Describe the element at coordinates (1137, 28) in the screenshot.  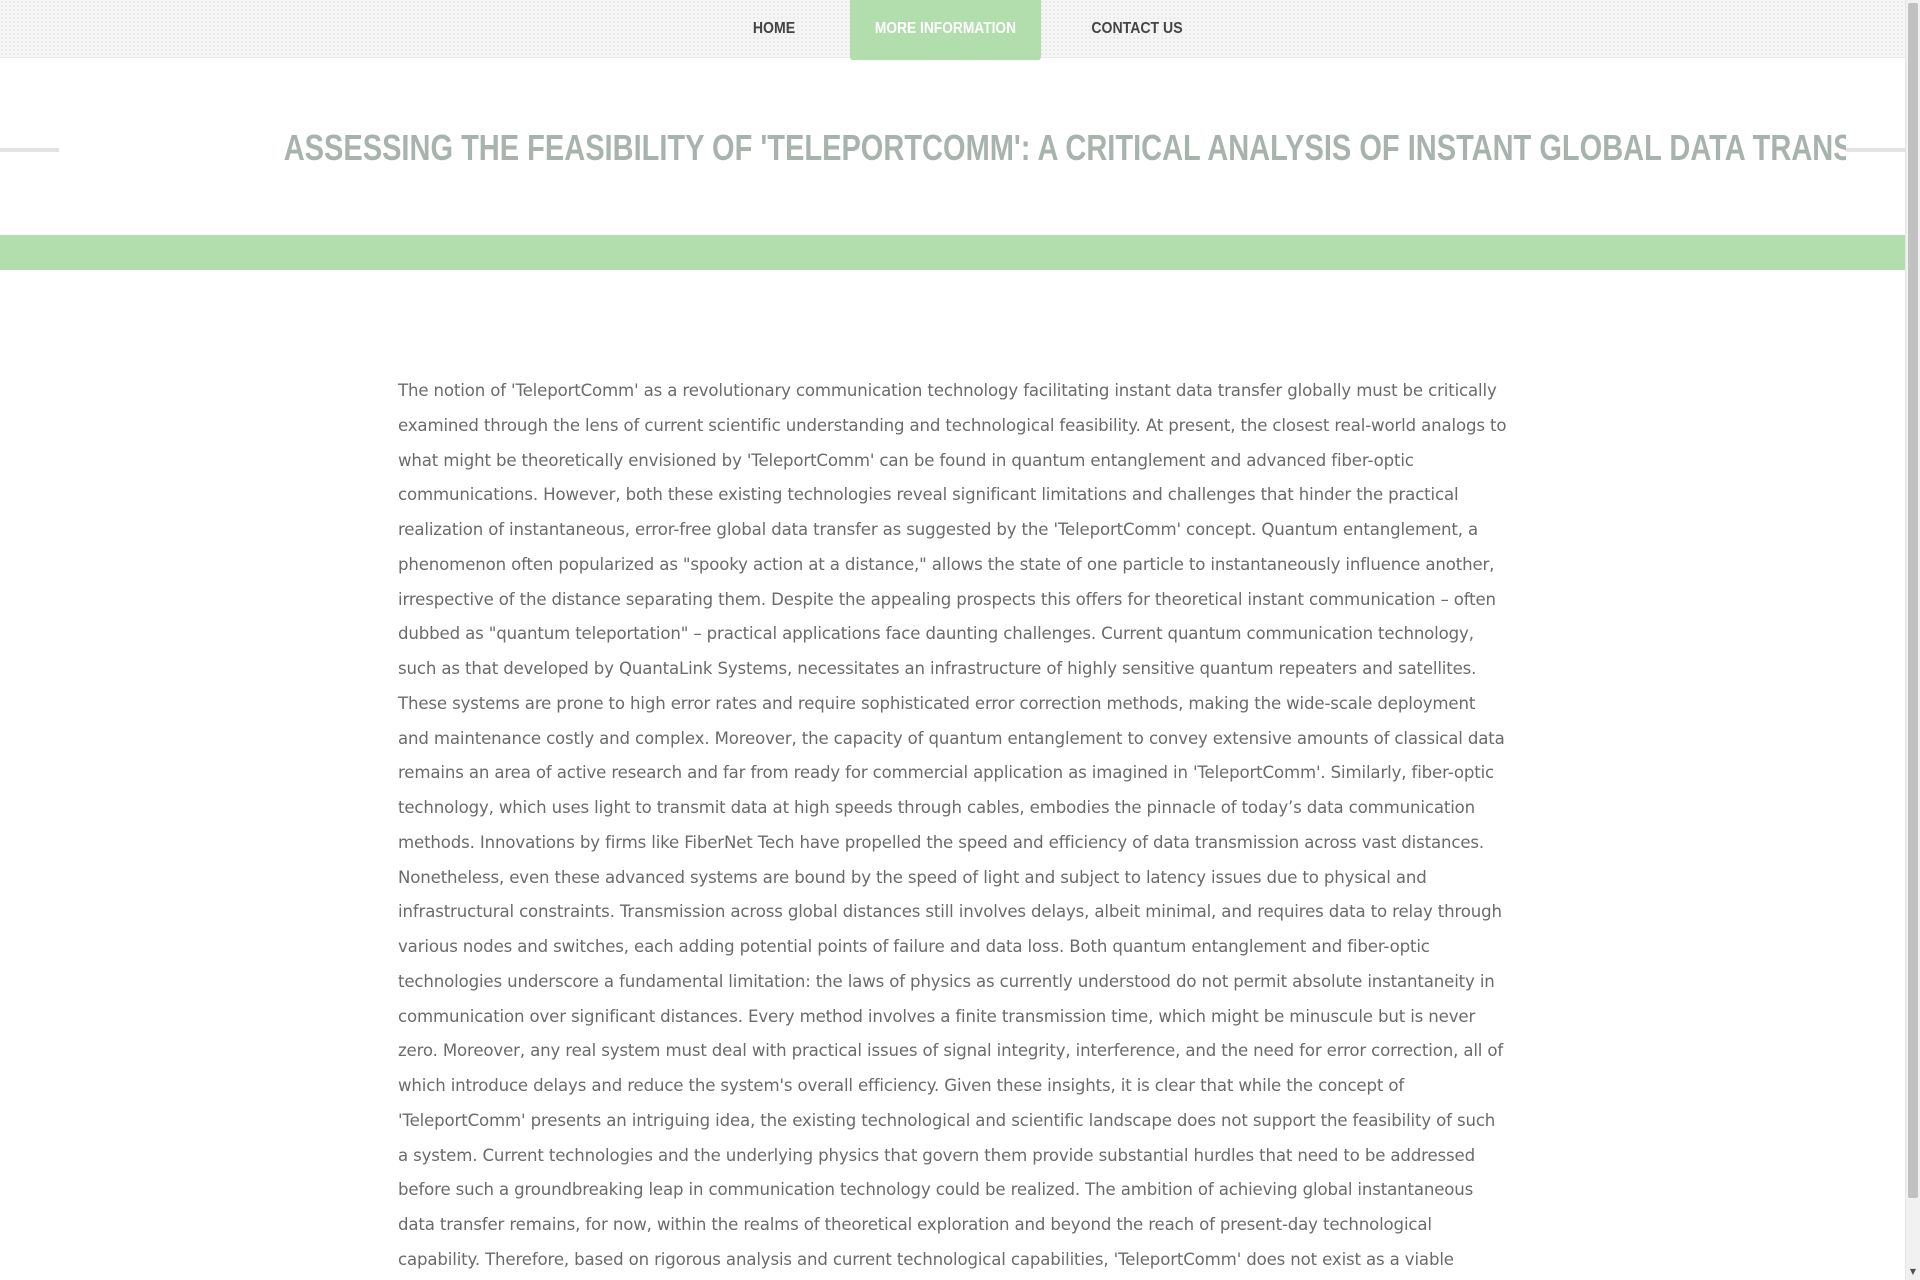
I see `nav-contact-us-link: CONTACT US` at that location.